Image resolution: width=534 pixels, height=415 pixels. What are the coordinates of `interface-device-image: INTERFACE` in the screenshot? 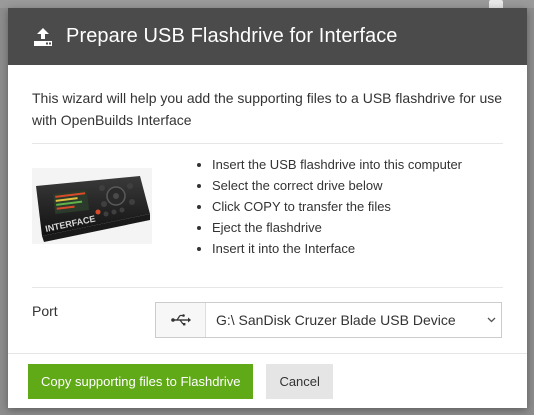 It's located at (92, 206).